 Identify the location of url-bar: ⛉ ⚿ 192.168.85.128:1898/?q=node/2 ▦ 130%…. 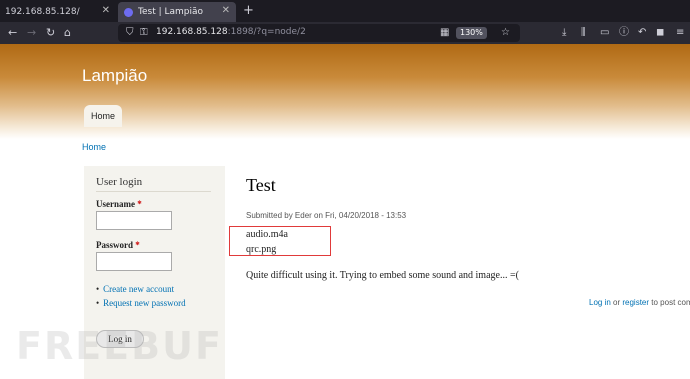
(319, 33).